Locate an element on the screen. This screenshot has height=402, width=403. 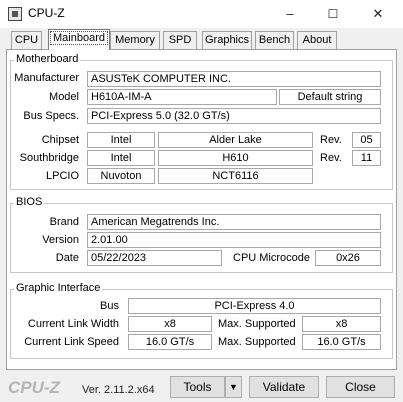
chipset-vendor-field: Intel is located at coordinates (121, 140).